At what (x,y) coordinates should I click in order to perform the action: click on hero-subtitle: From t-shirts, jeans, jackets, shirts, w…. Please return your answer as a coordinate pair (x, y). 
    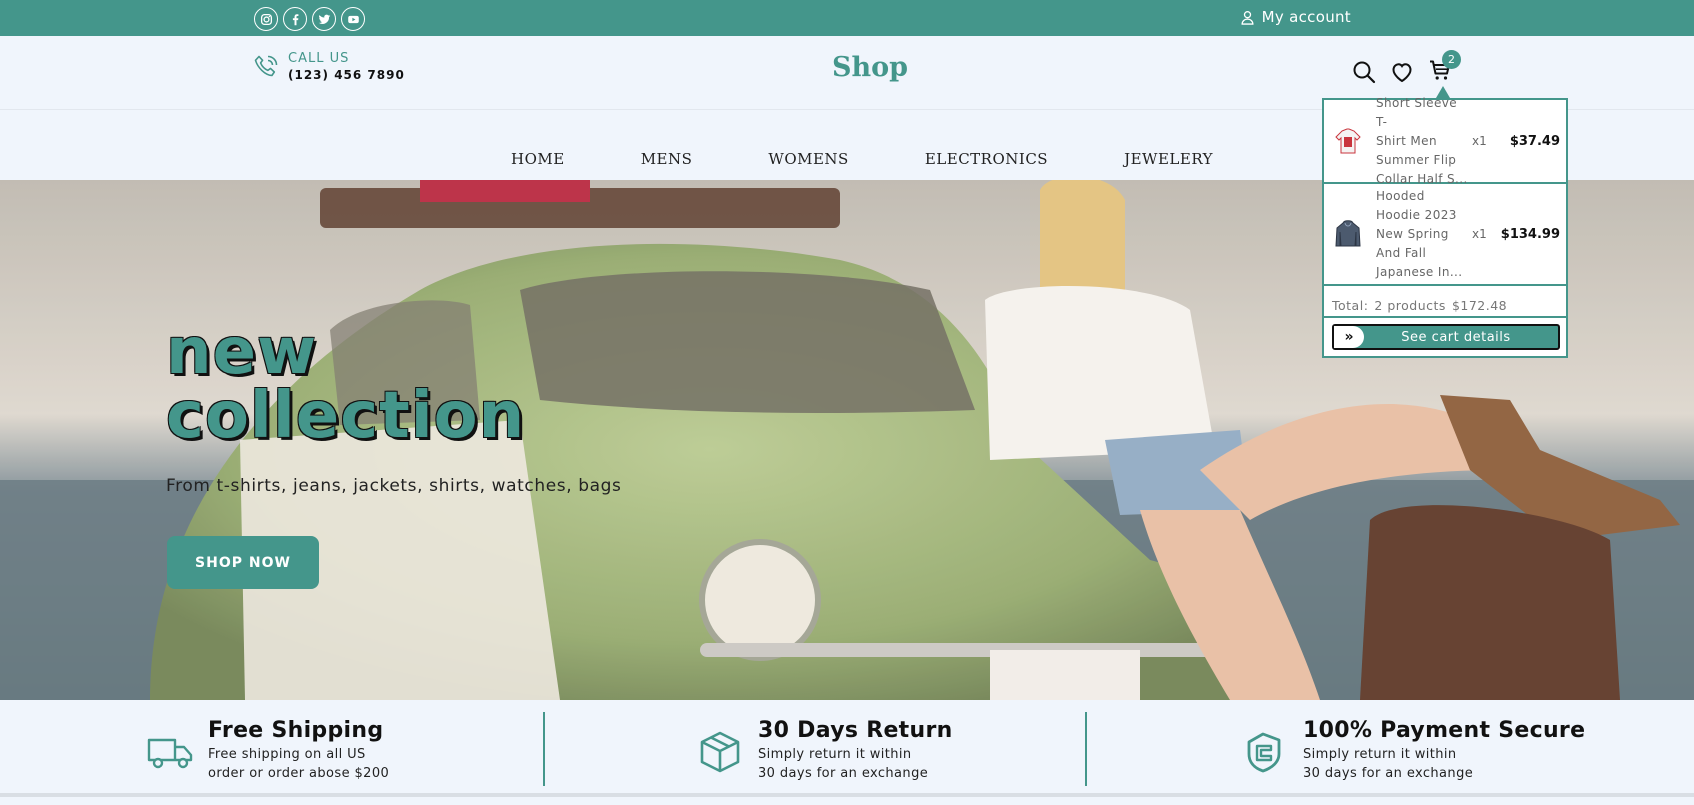
    Looking at the image, I should click on (394, 486).